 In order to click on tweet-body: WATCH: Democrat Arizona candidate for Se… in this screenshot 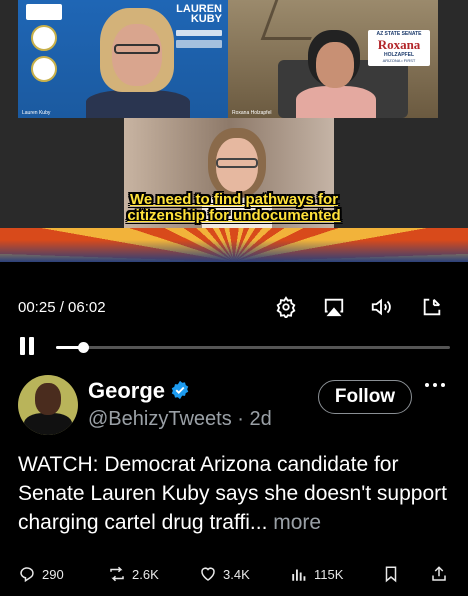, I will do `click(232, 493)`.